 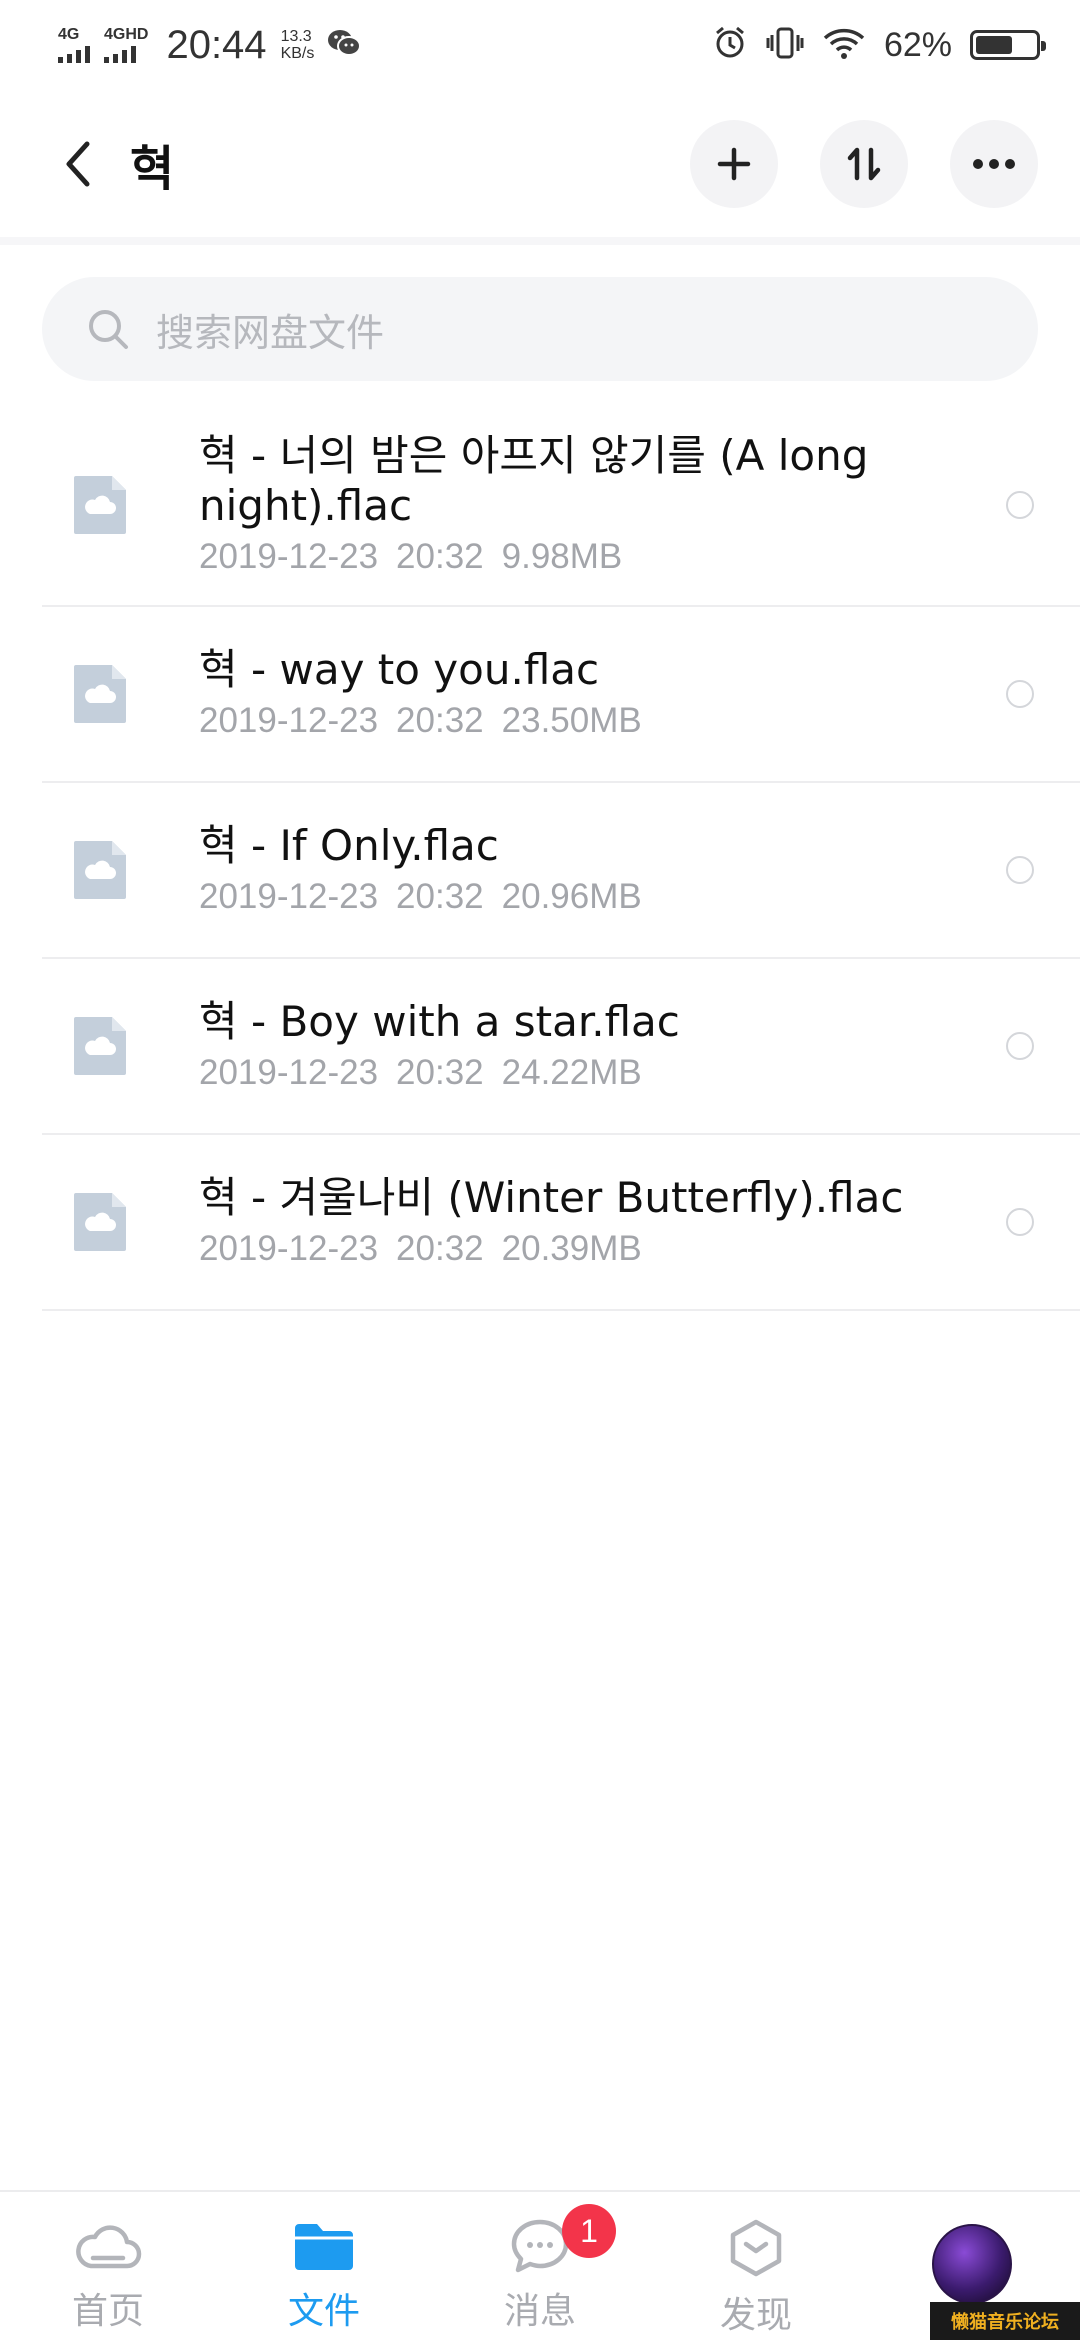 I want to click on nav-label: 发现, so click(x=755, y=2315).